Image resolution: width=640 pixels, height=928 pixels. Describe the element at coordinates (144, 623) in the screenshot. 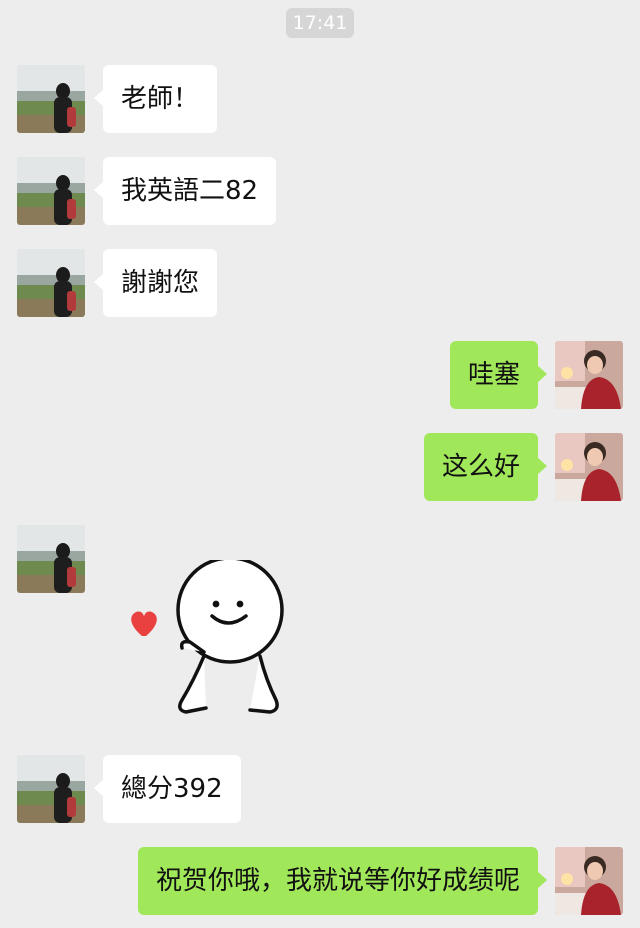

I see `heart-icon` at that location.